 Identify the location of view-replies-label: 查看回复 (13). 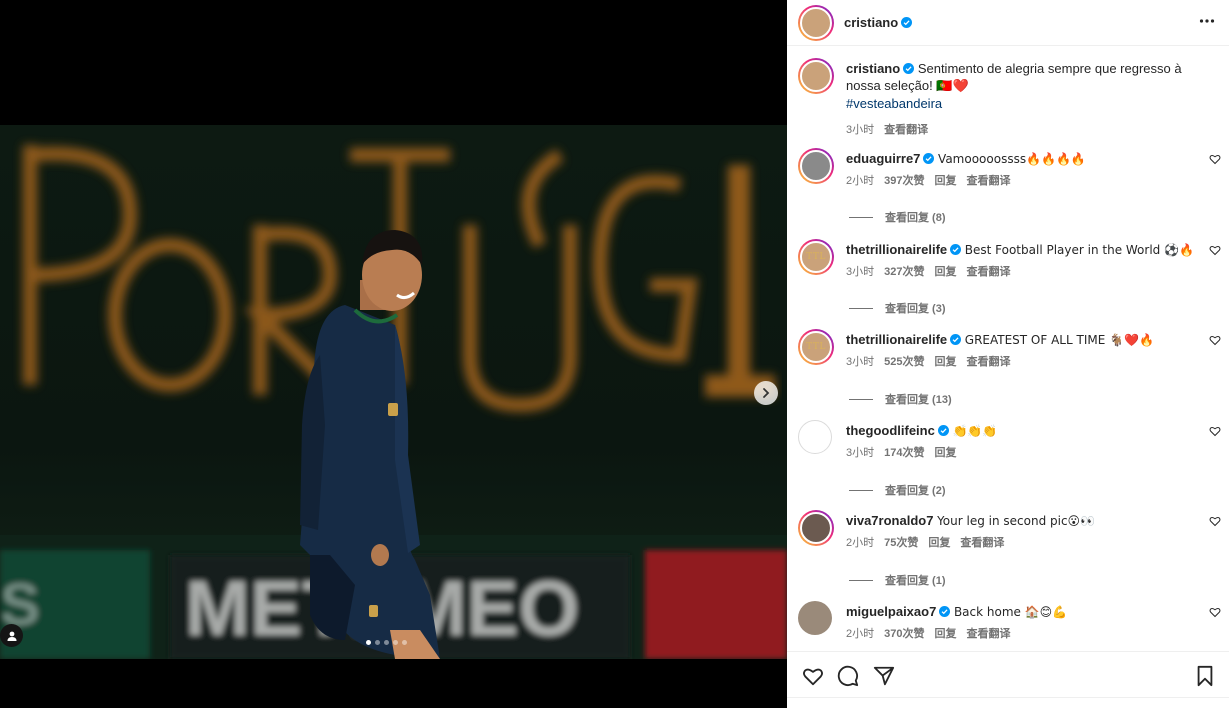
(918, 400).